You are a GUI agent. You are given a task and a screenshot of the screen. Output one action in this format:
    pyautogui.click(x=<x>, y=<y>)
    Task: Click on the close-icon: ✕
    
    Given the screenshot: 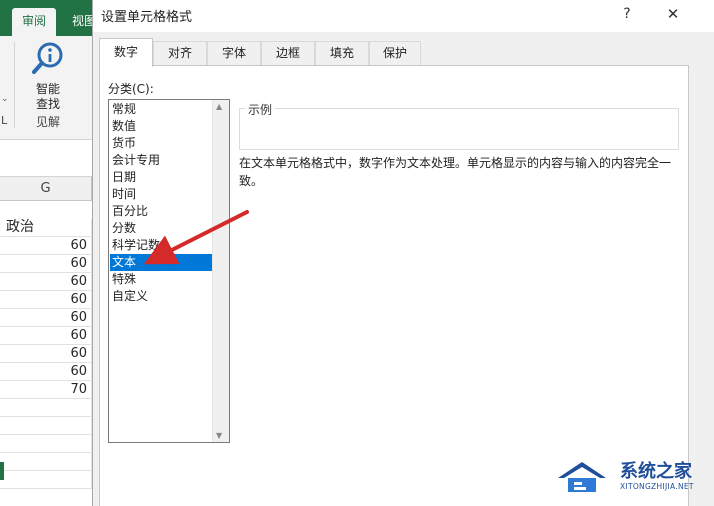 What is the action you would take?
    pyautogui.click(x=673, y=14)
    